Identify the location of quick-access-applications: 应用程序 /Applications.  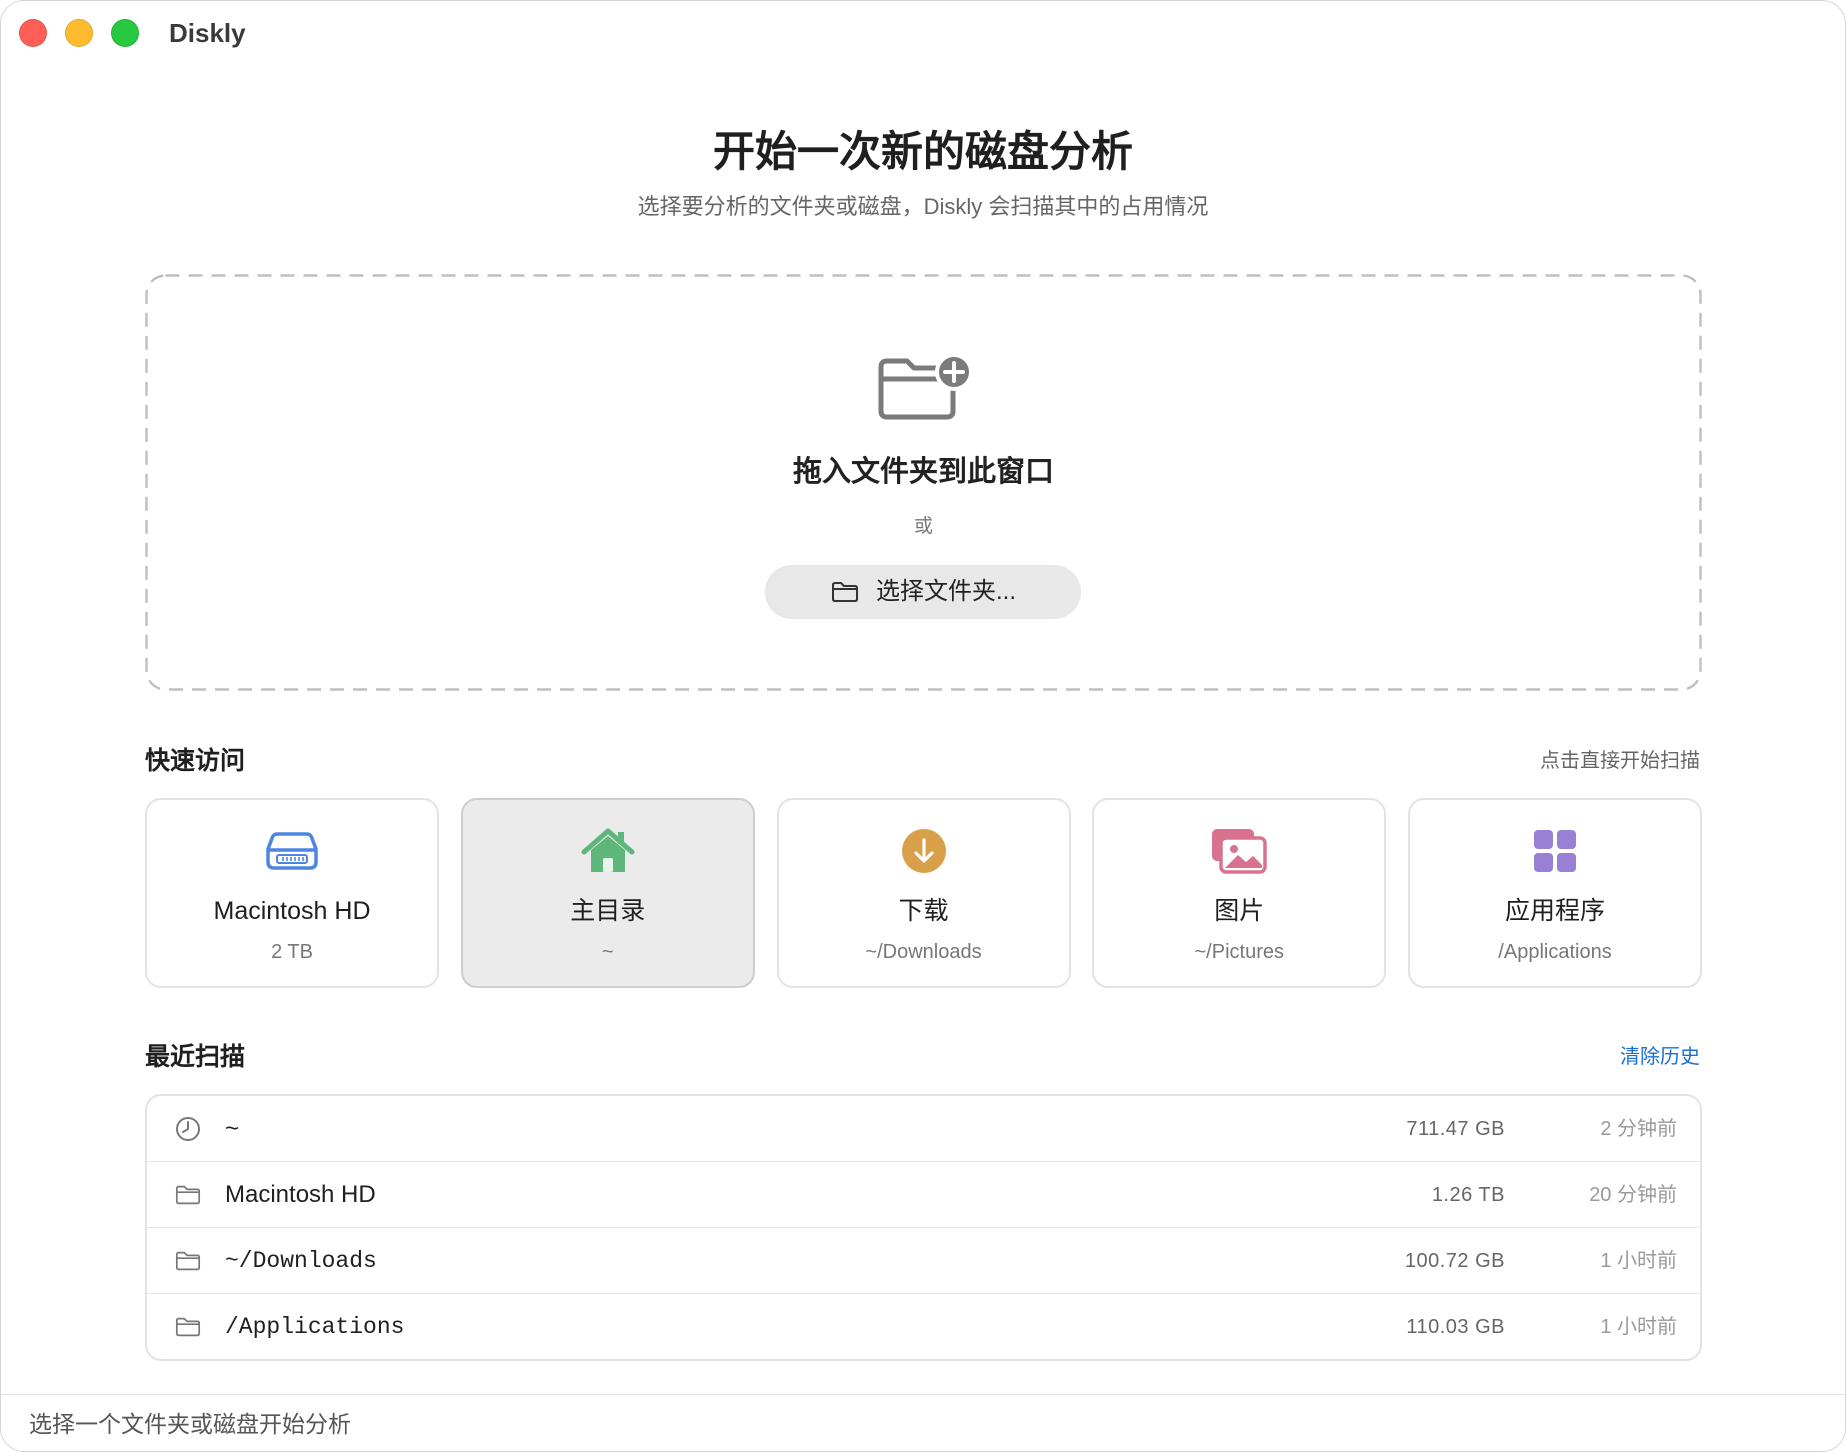
(1555, 893).